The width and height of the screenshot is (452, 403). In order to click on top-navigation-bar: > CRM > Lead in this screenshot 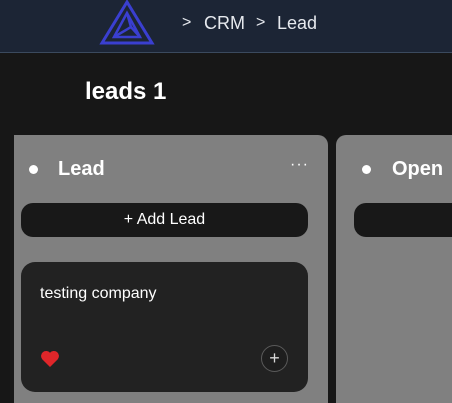, I will do `click(226, 26)`.